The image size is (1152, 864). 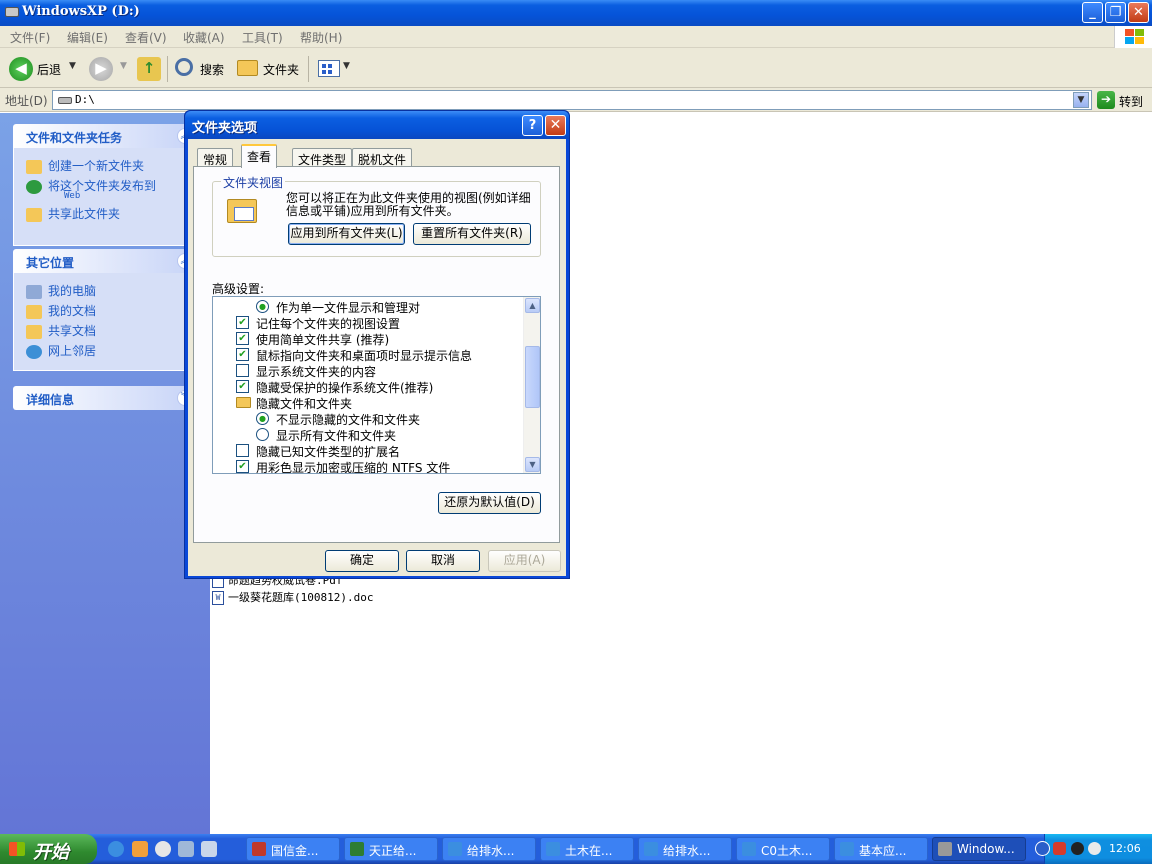 I want to click on qq-tray-icon, so click(x=1077, y=848).